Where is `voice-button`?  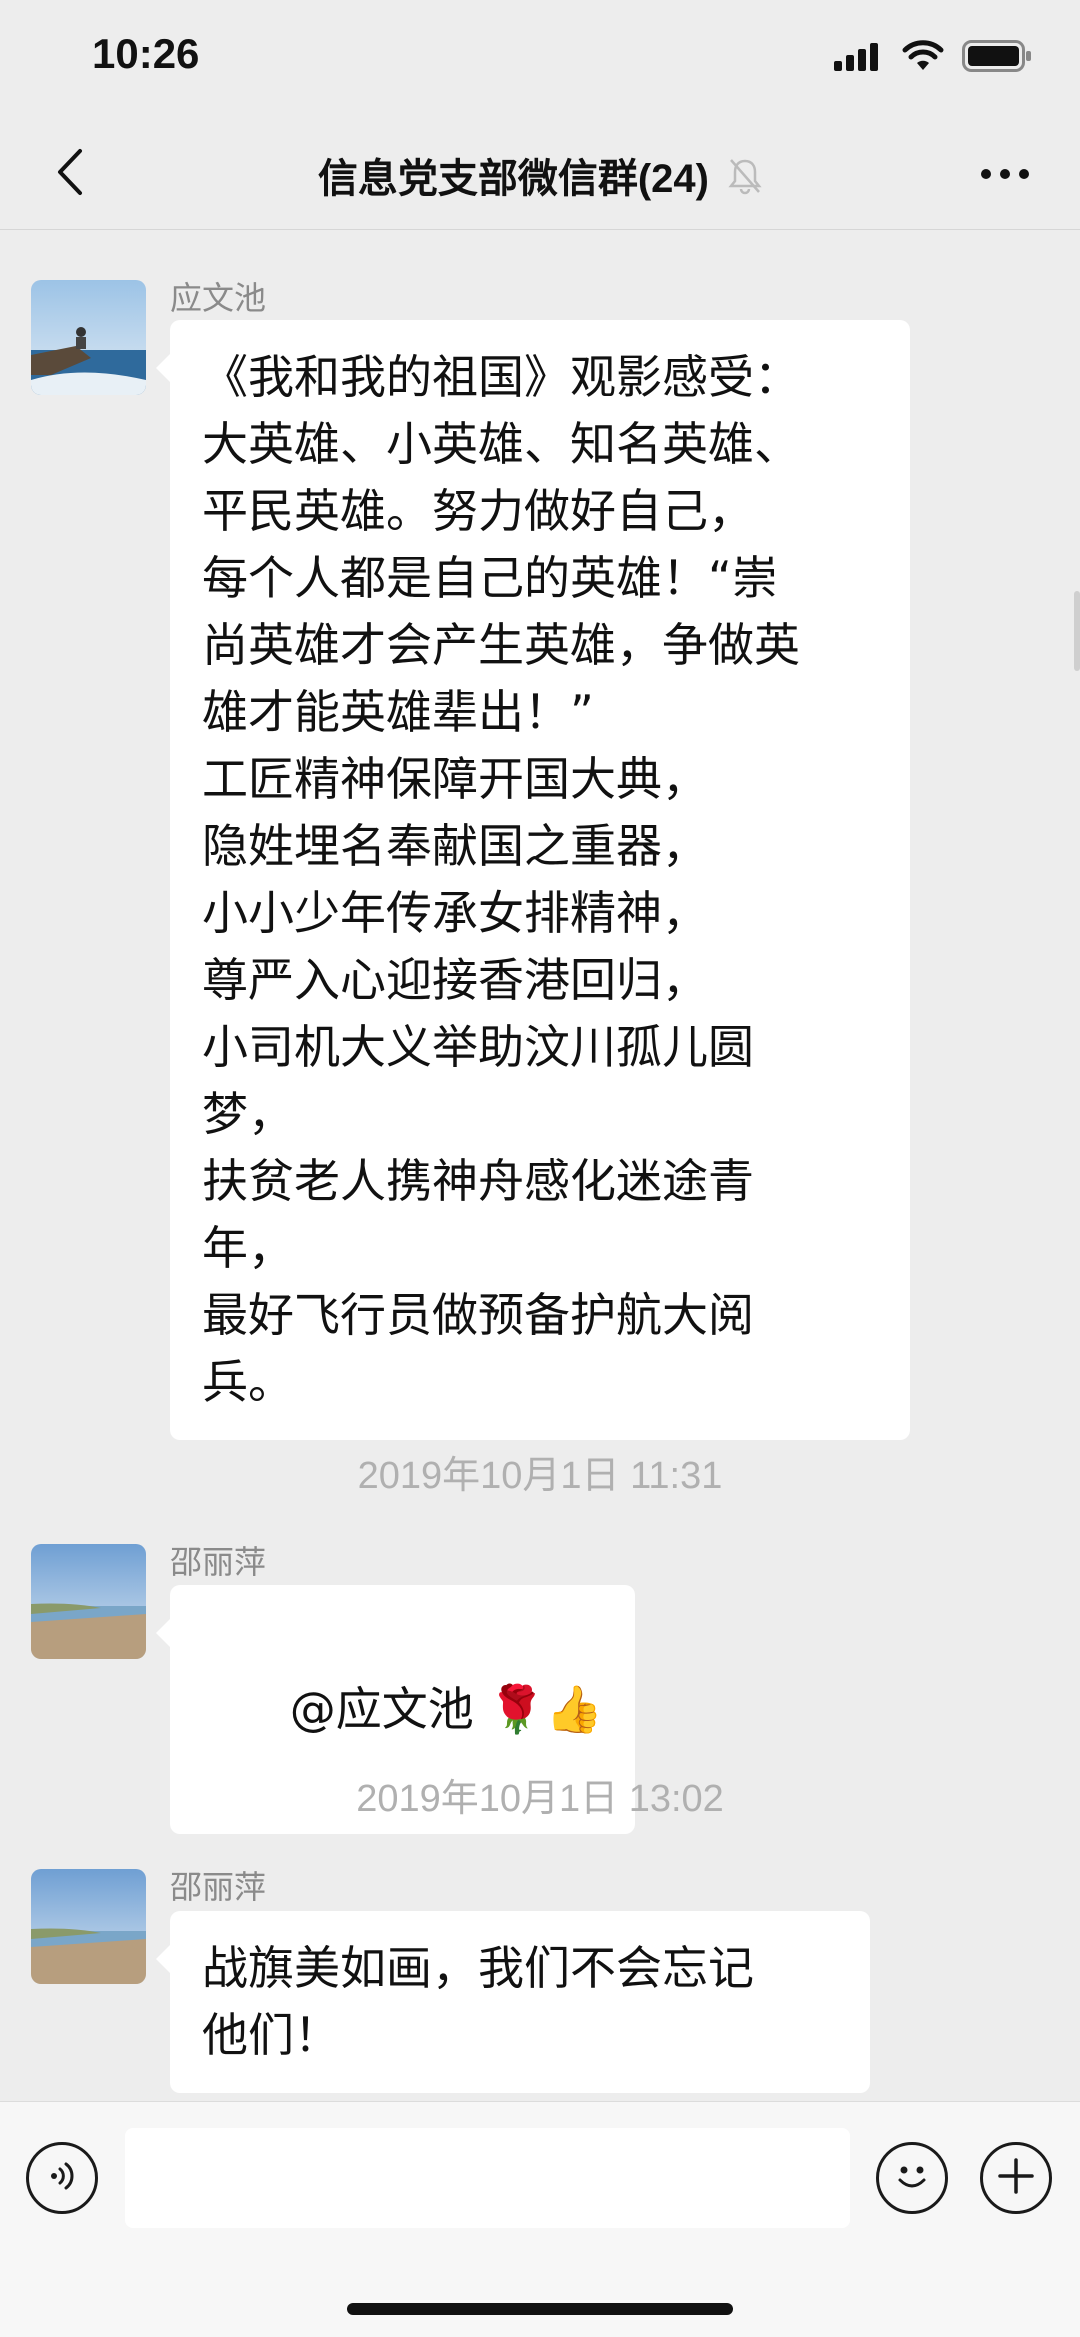
voice-button is located at coordinates (62, 2178).